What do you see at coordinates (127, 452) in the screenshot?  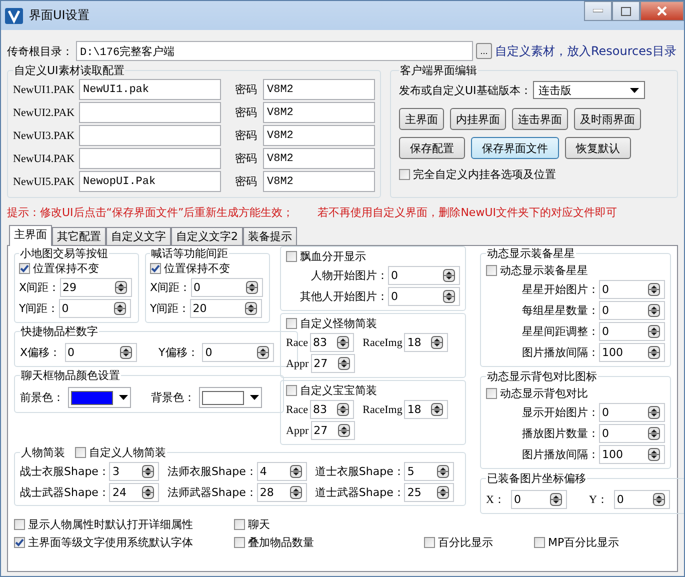 I see `checkbox-label: 自定义人物简装` at bounding box center [127, 452].